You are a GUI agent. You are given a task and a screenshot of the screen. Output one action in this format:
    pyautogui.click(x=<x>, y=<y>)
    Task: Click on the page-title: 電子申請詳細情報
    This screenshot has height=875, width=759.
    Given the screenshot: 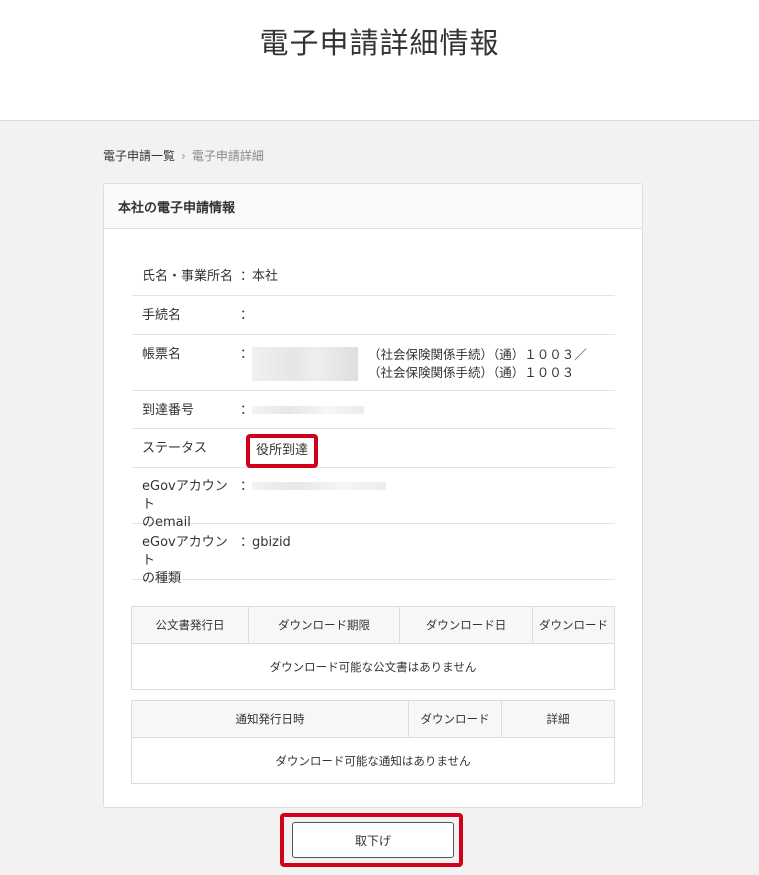 What is the action you would take?
    pyautogui.click(x=379, y=43)
    